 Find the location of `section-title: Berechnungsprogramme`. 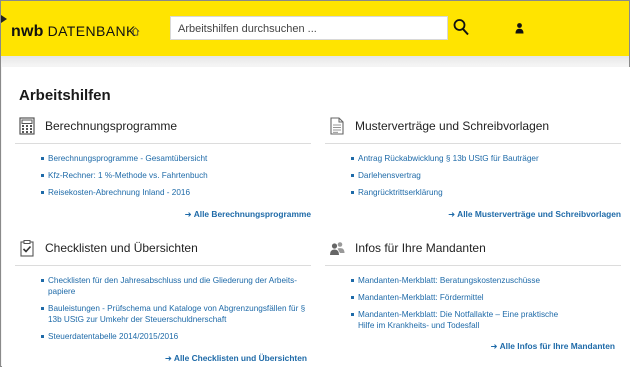

section-title: Berechnungsprogramme is located at coordinates (111, 126).